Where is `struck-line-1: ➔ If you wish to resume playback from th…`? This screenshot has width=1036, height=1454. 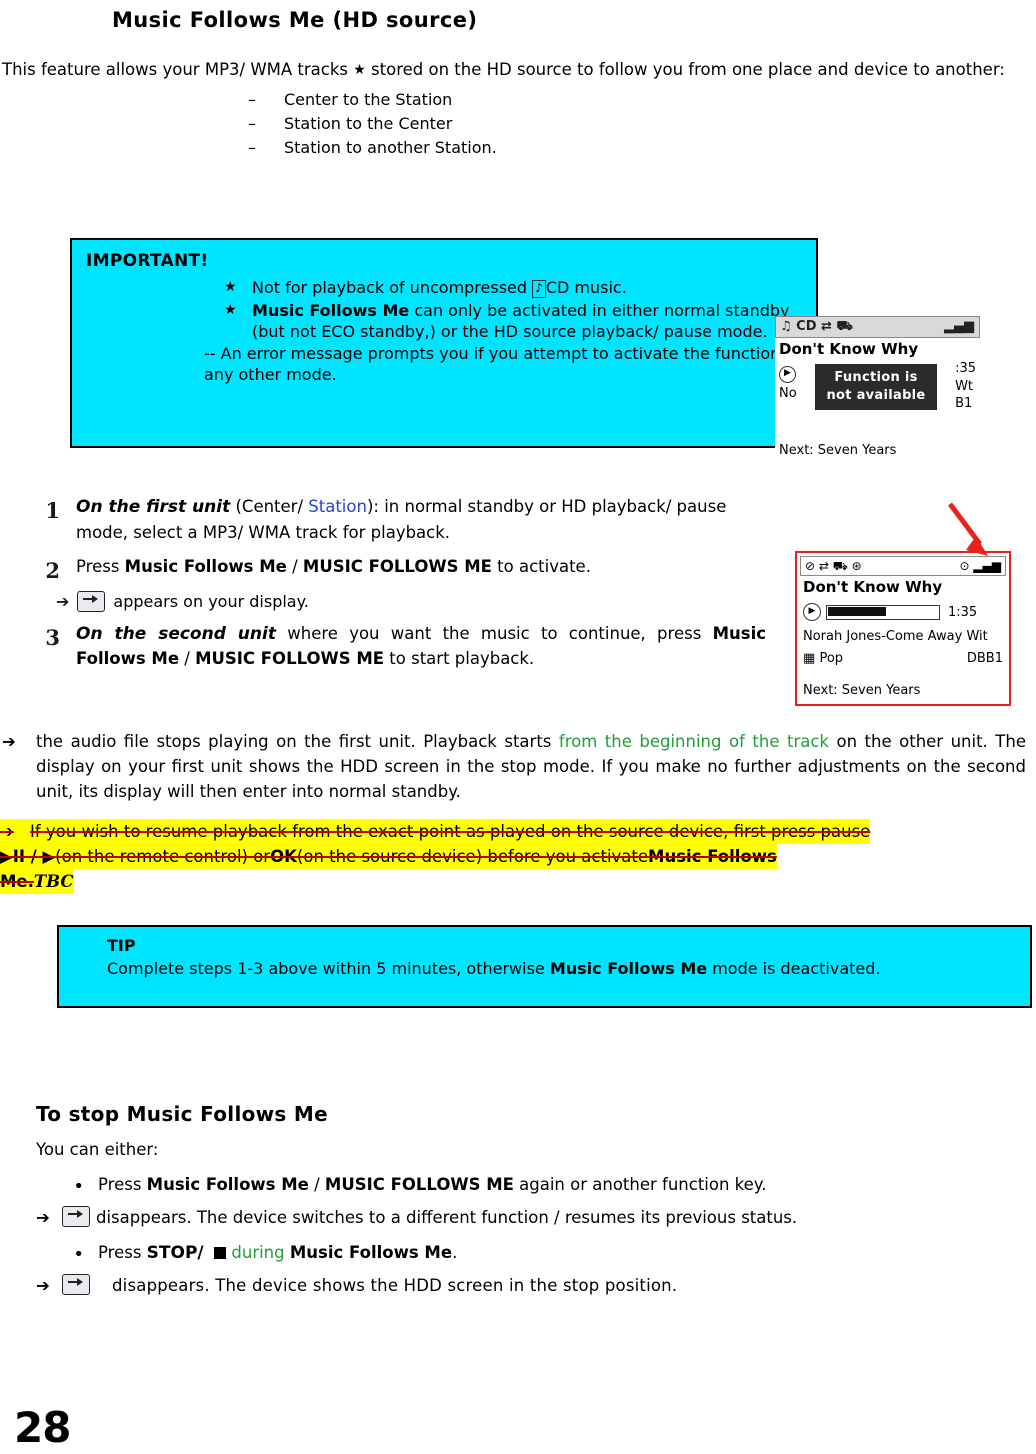 struck-line-1: ➔ If you wish to resume playback from th… is located at coordinates (518, 832).